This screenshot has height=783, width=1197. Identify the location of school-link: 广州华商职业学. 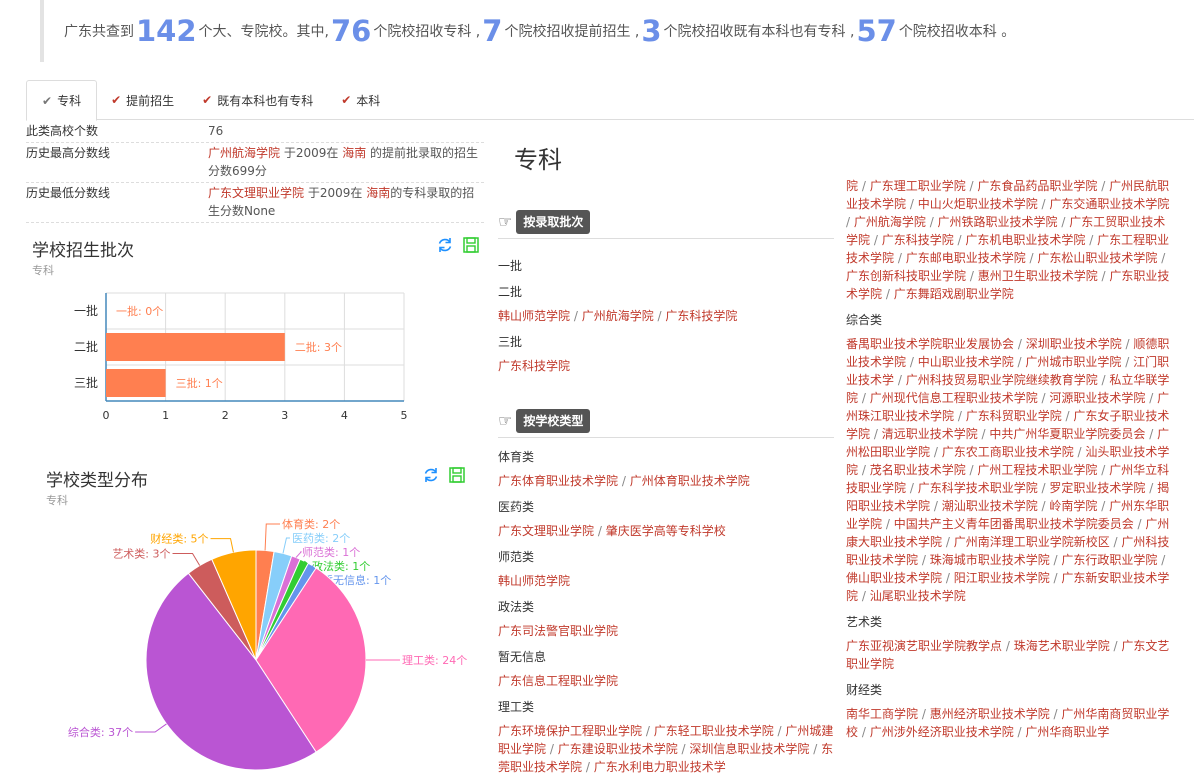
(1067, 732).